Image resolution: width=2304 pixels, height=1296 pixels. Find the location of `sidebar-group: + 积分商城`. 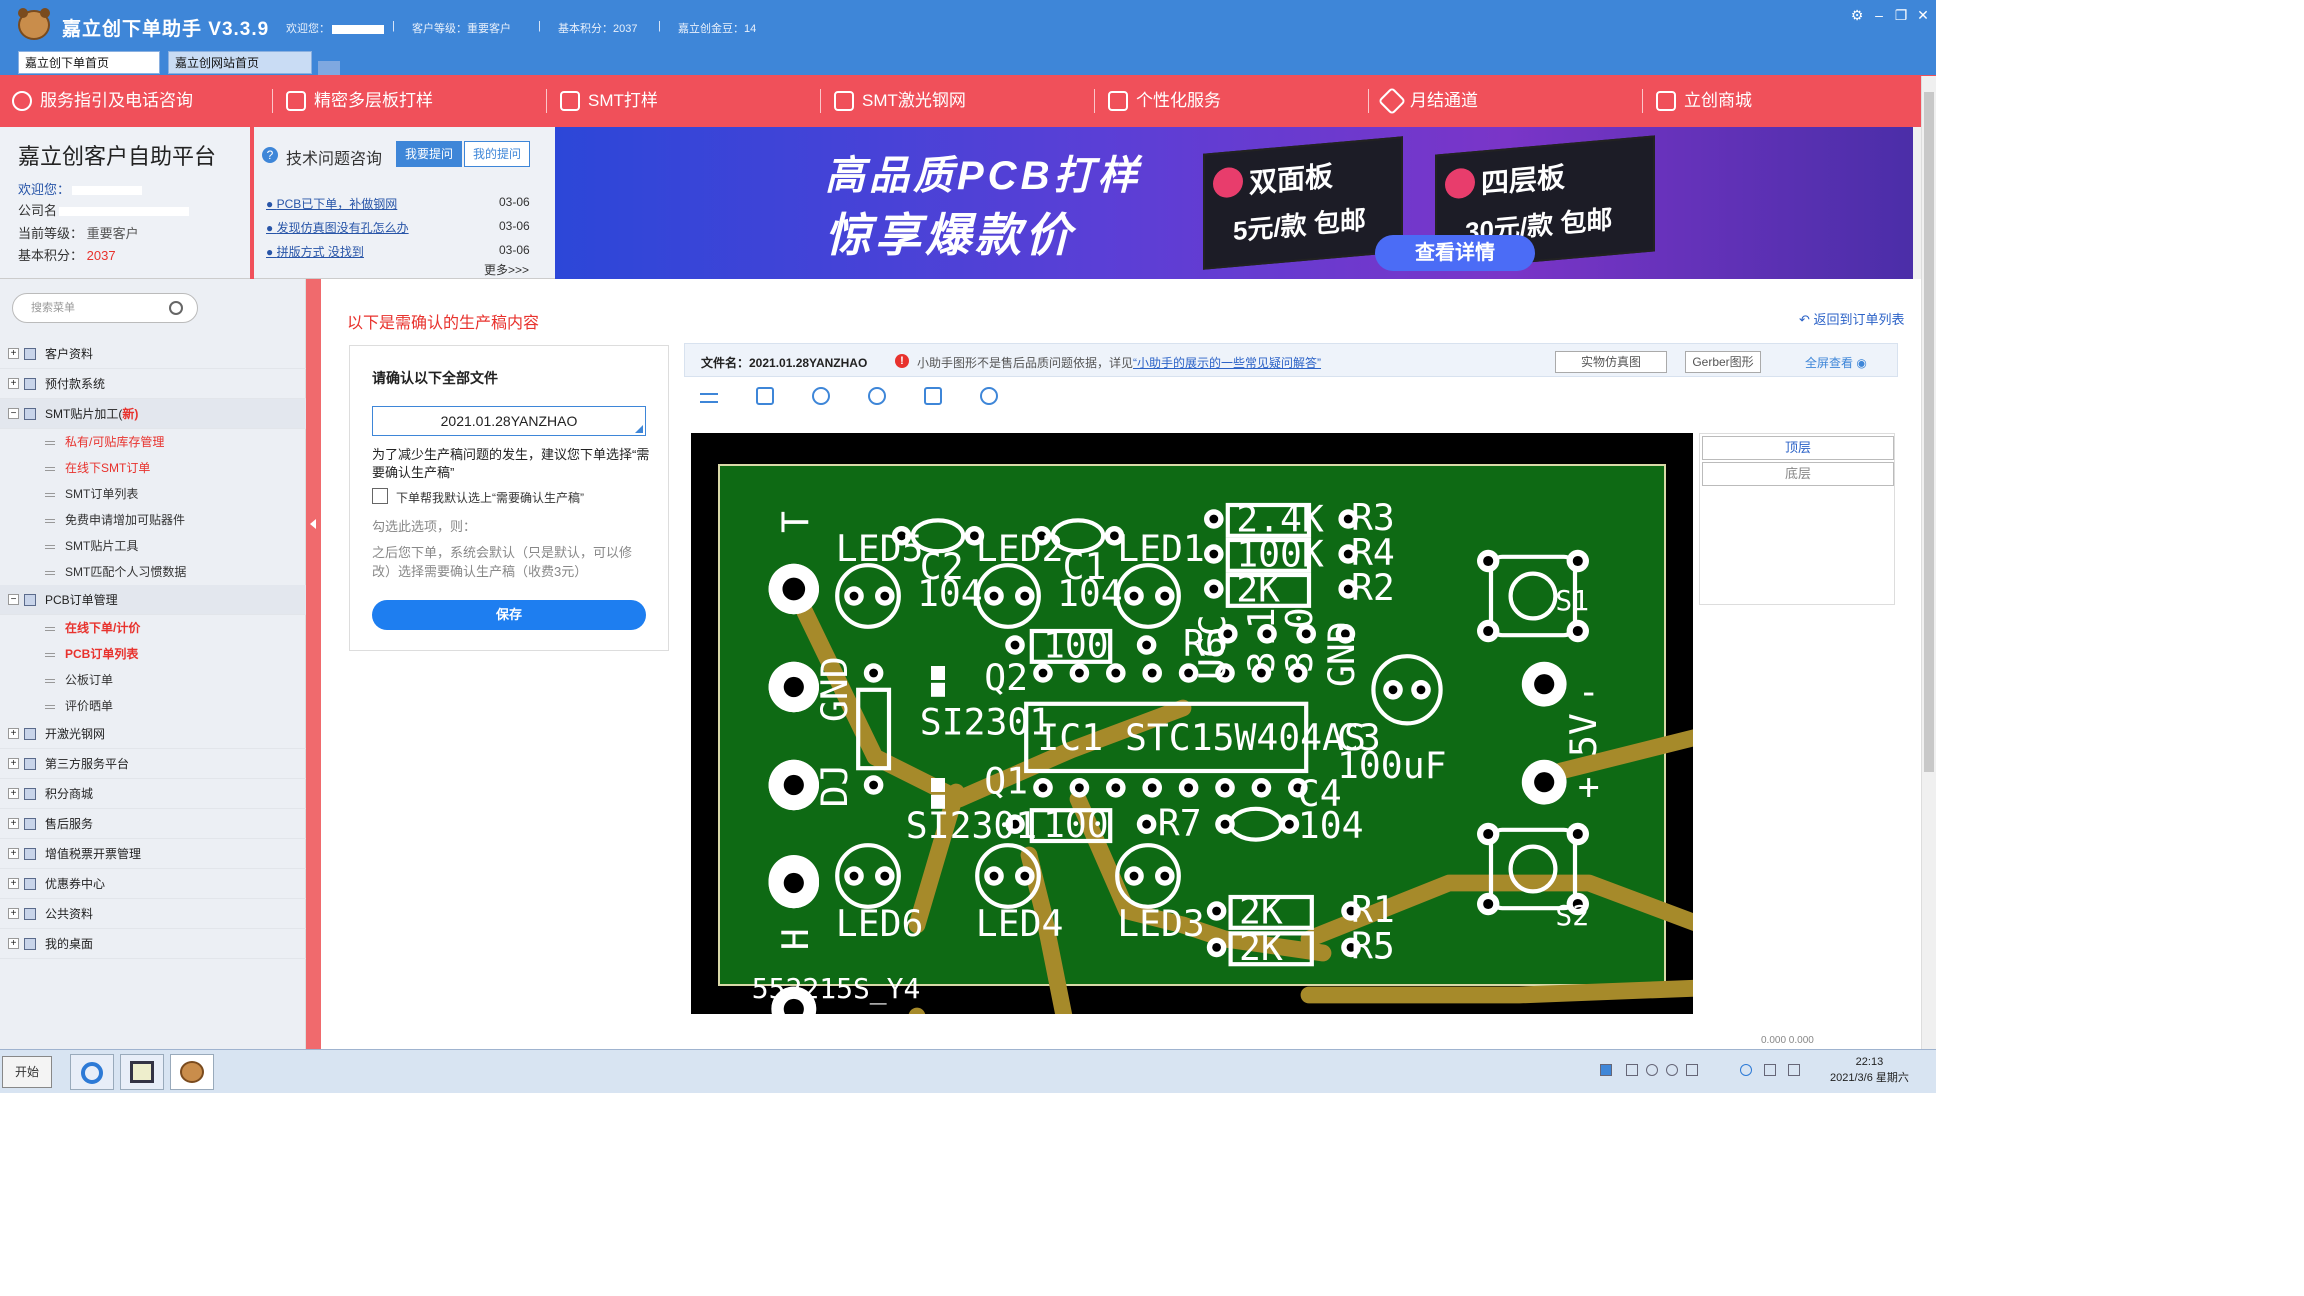

sidebar-group: + 积分商城 is located at coordinates (153, 794).